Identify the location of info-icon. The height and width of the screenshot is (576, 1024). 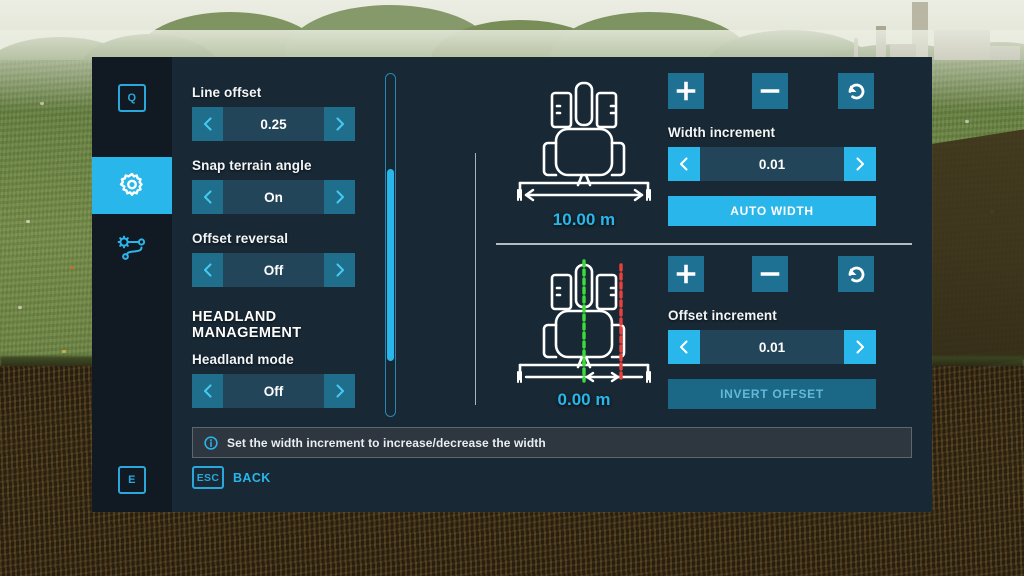
(211, 442).